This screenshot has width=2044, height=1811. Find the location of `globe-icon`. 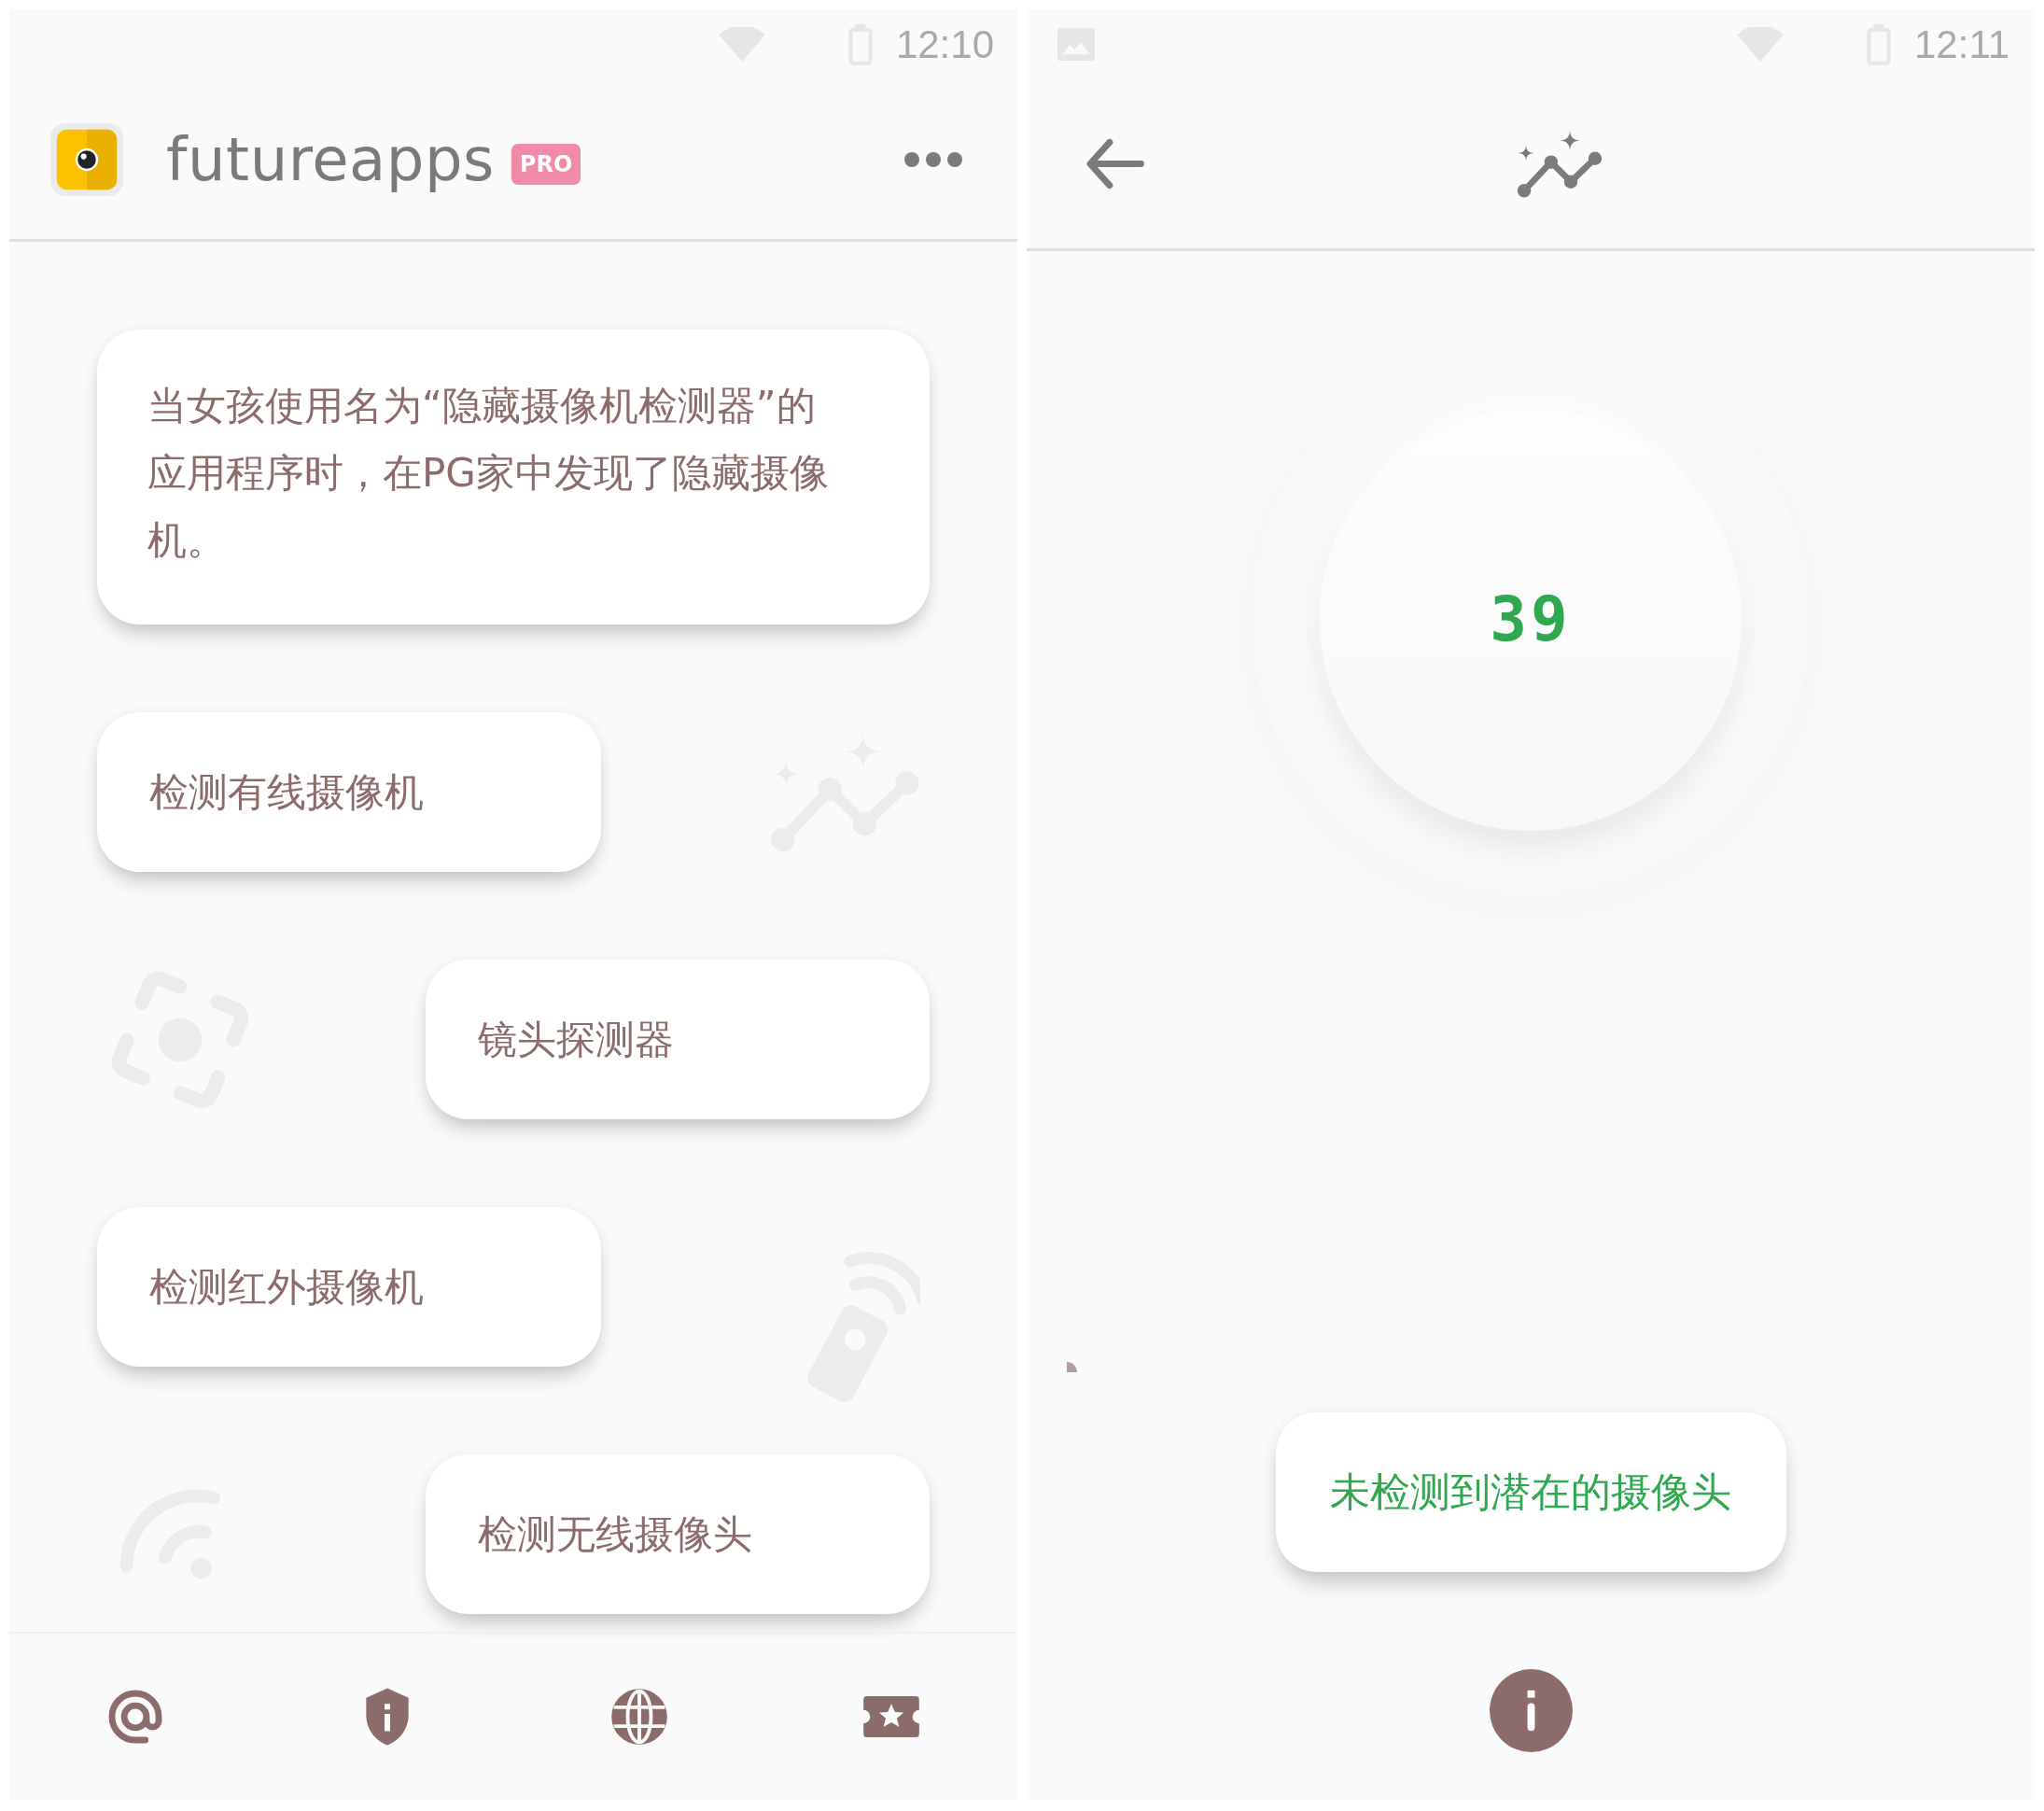

globe-icon is located at coordinates (639, 1717).